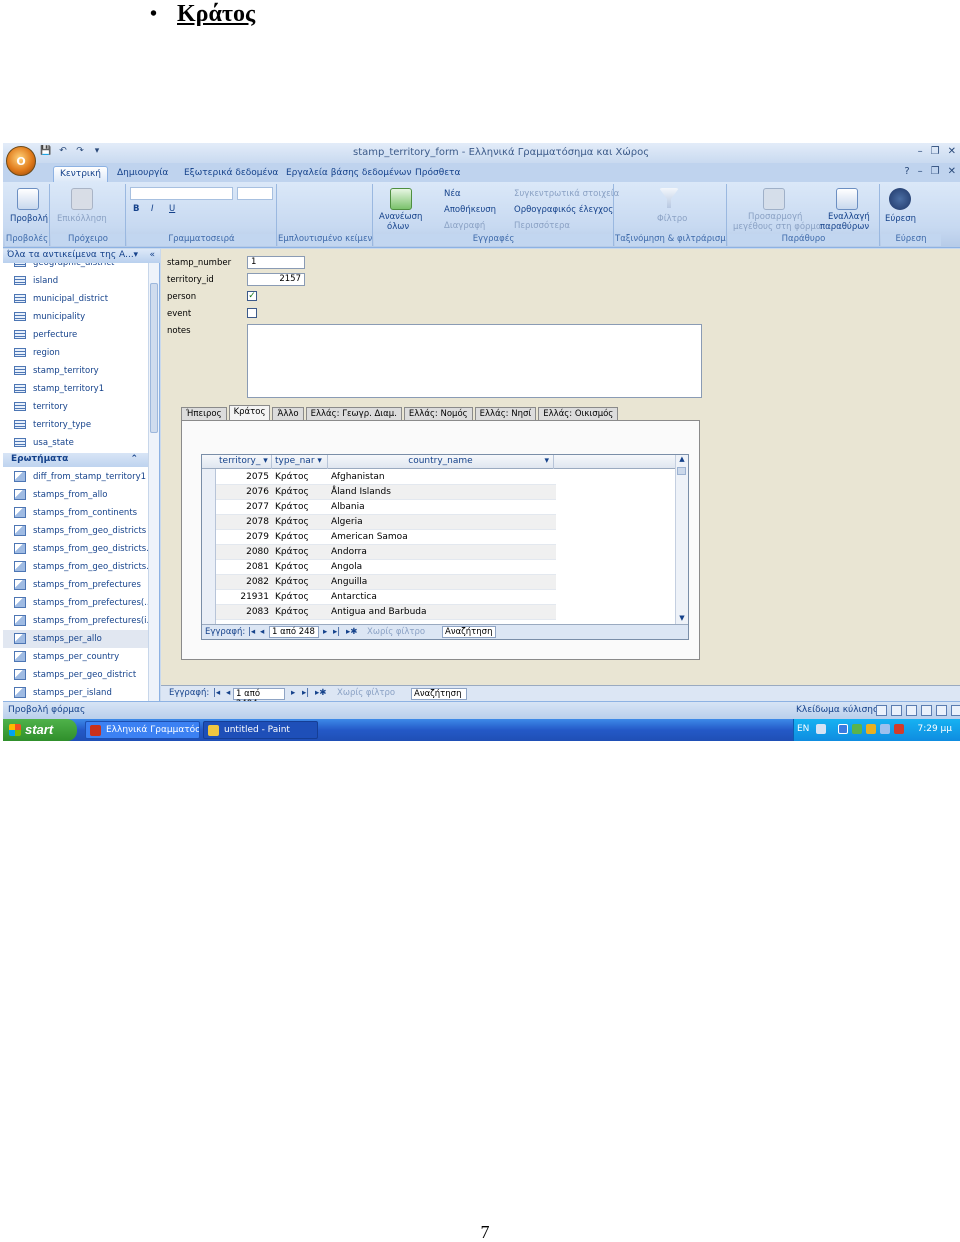 The image size is (960, 1242). Describe the element at coordinates (29, 219) in the screenshot. I see `view-button: Προβολή` at that location.